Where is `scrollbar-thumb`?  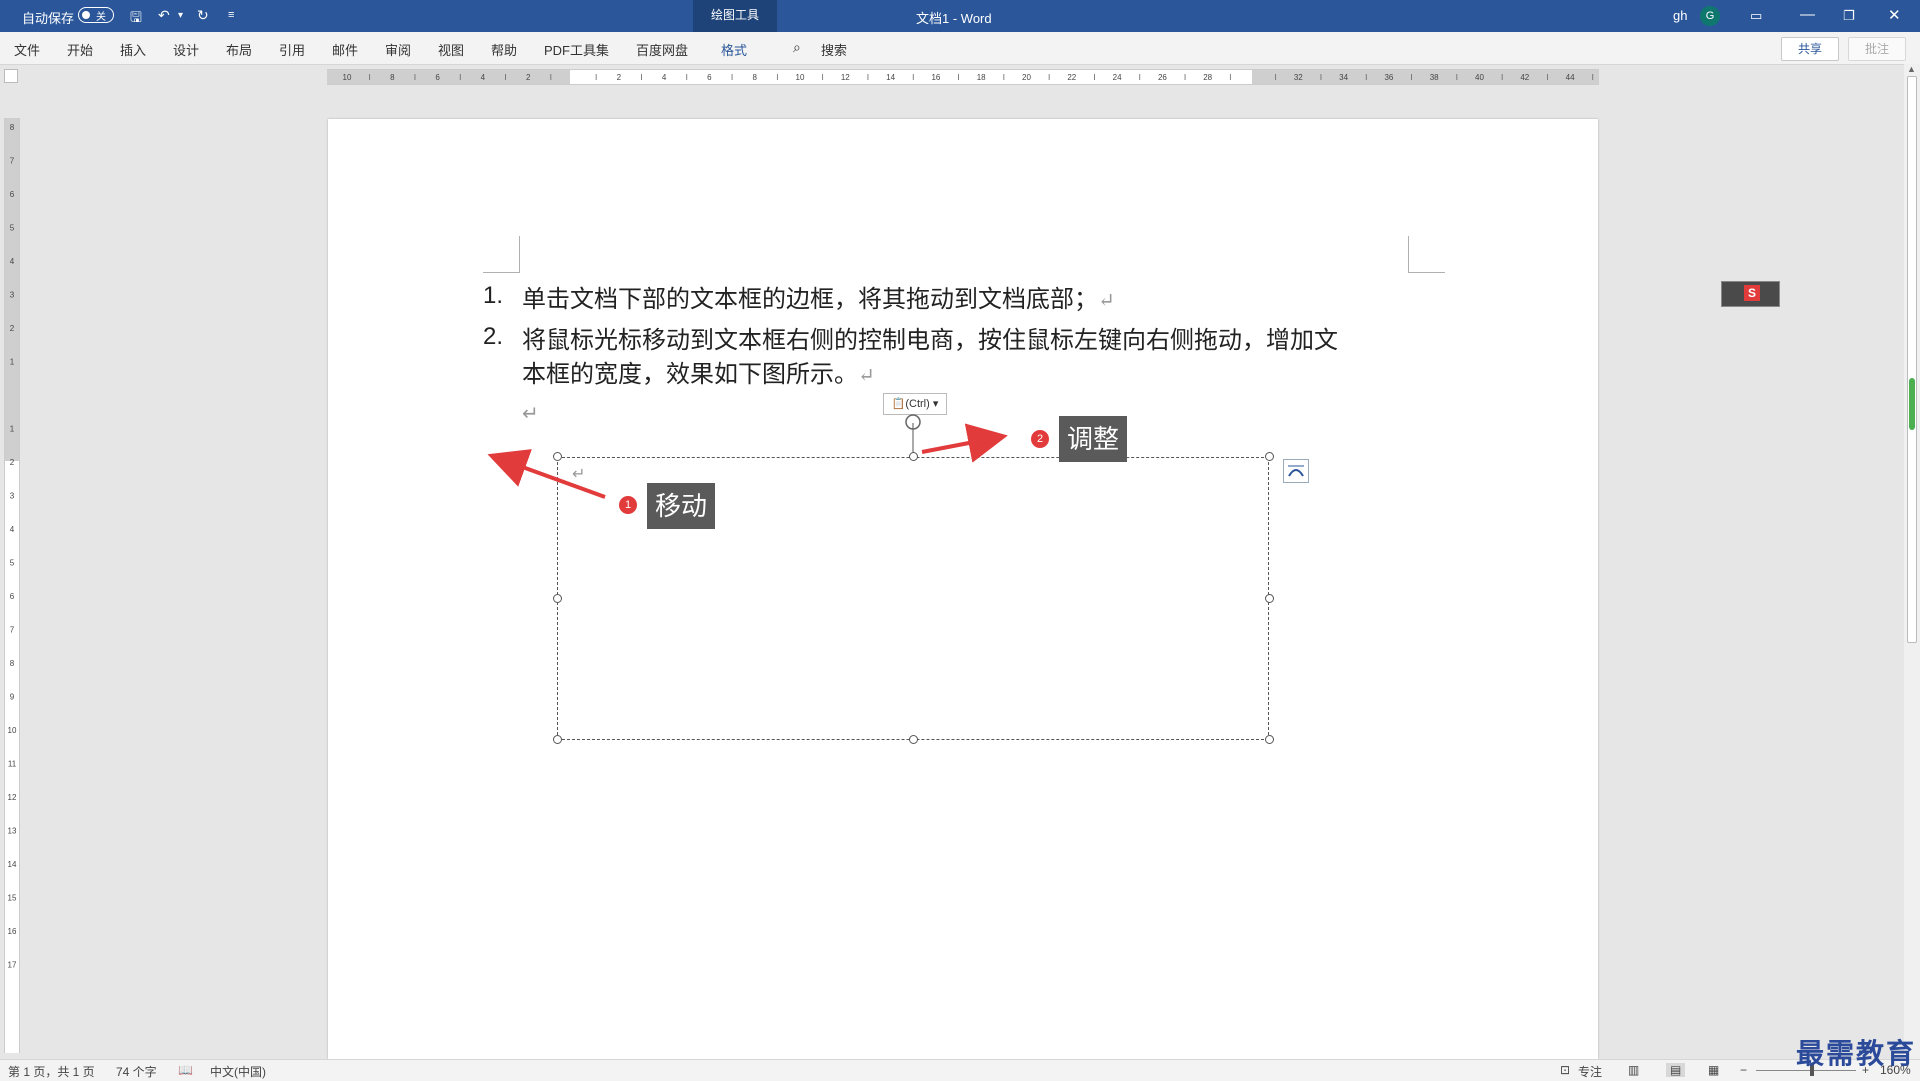
scrollbar-thumb is located at coordinates (1912, 359).